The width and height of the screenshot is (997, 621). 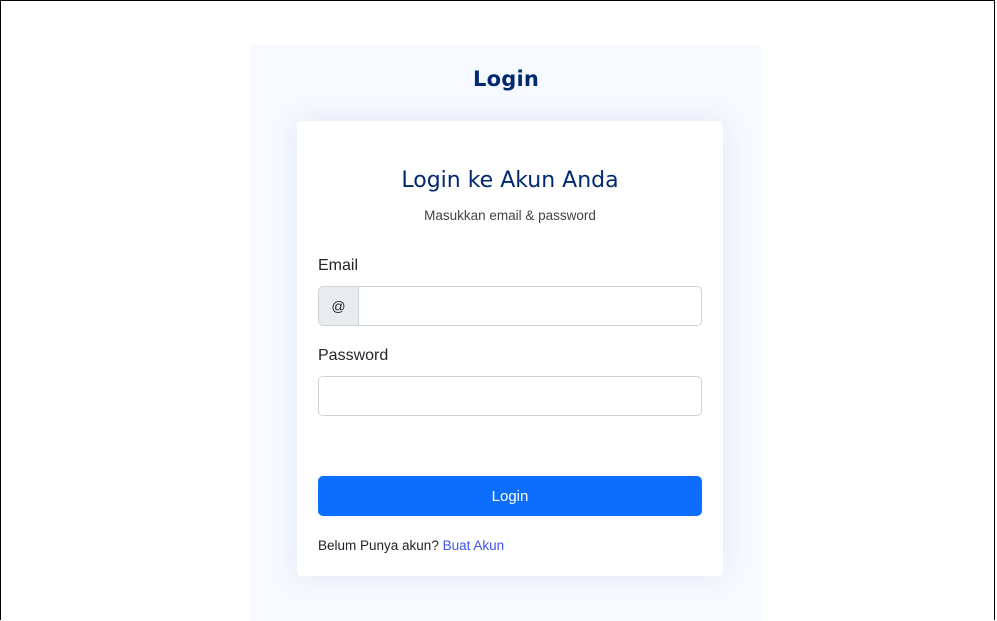 I want to click on page-title: Login, so click(x=506, y=79).